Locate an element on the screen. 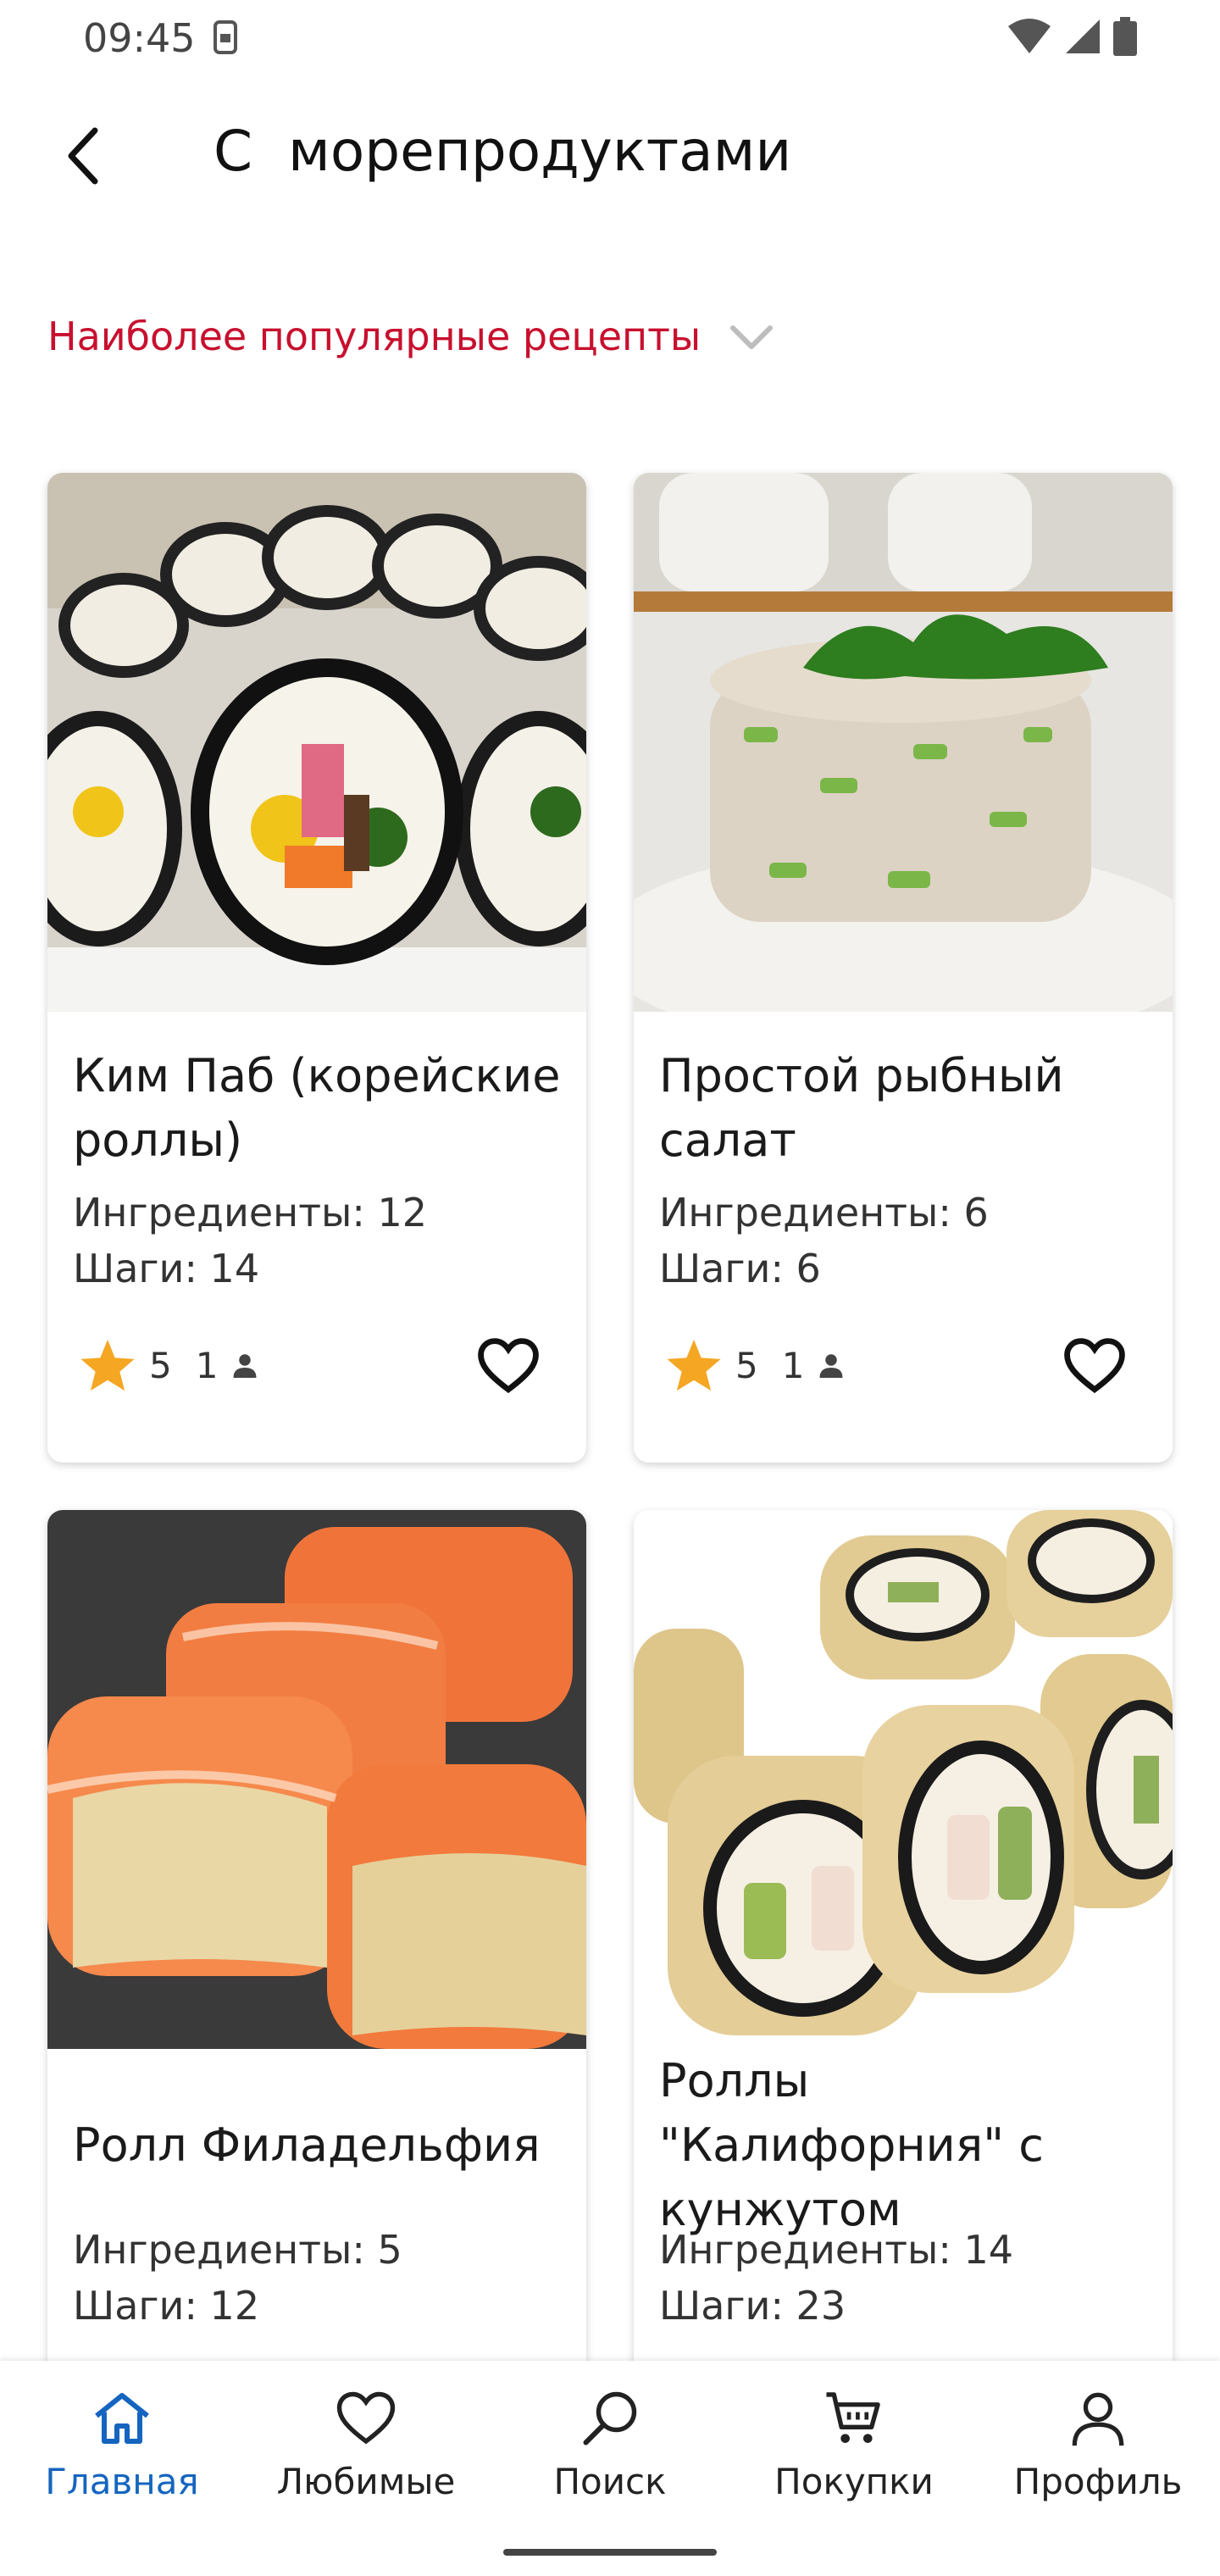  nav-label: Главная is located at coordinates (122, 2481).